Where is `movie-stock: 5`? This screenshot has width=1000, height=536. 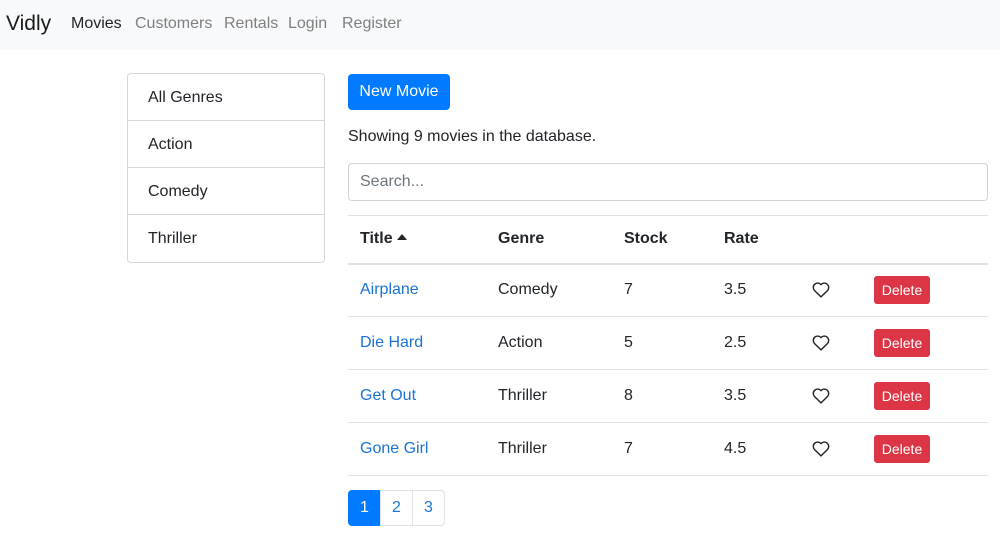
movie-stock: 5 is located at coordinates (628, 342).